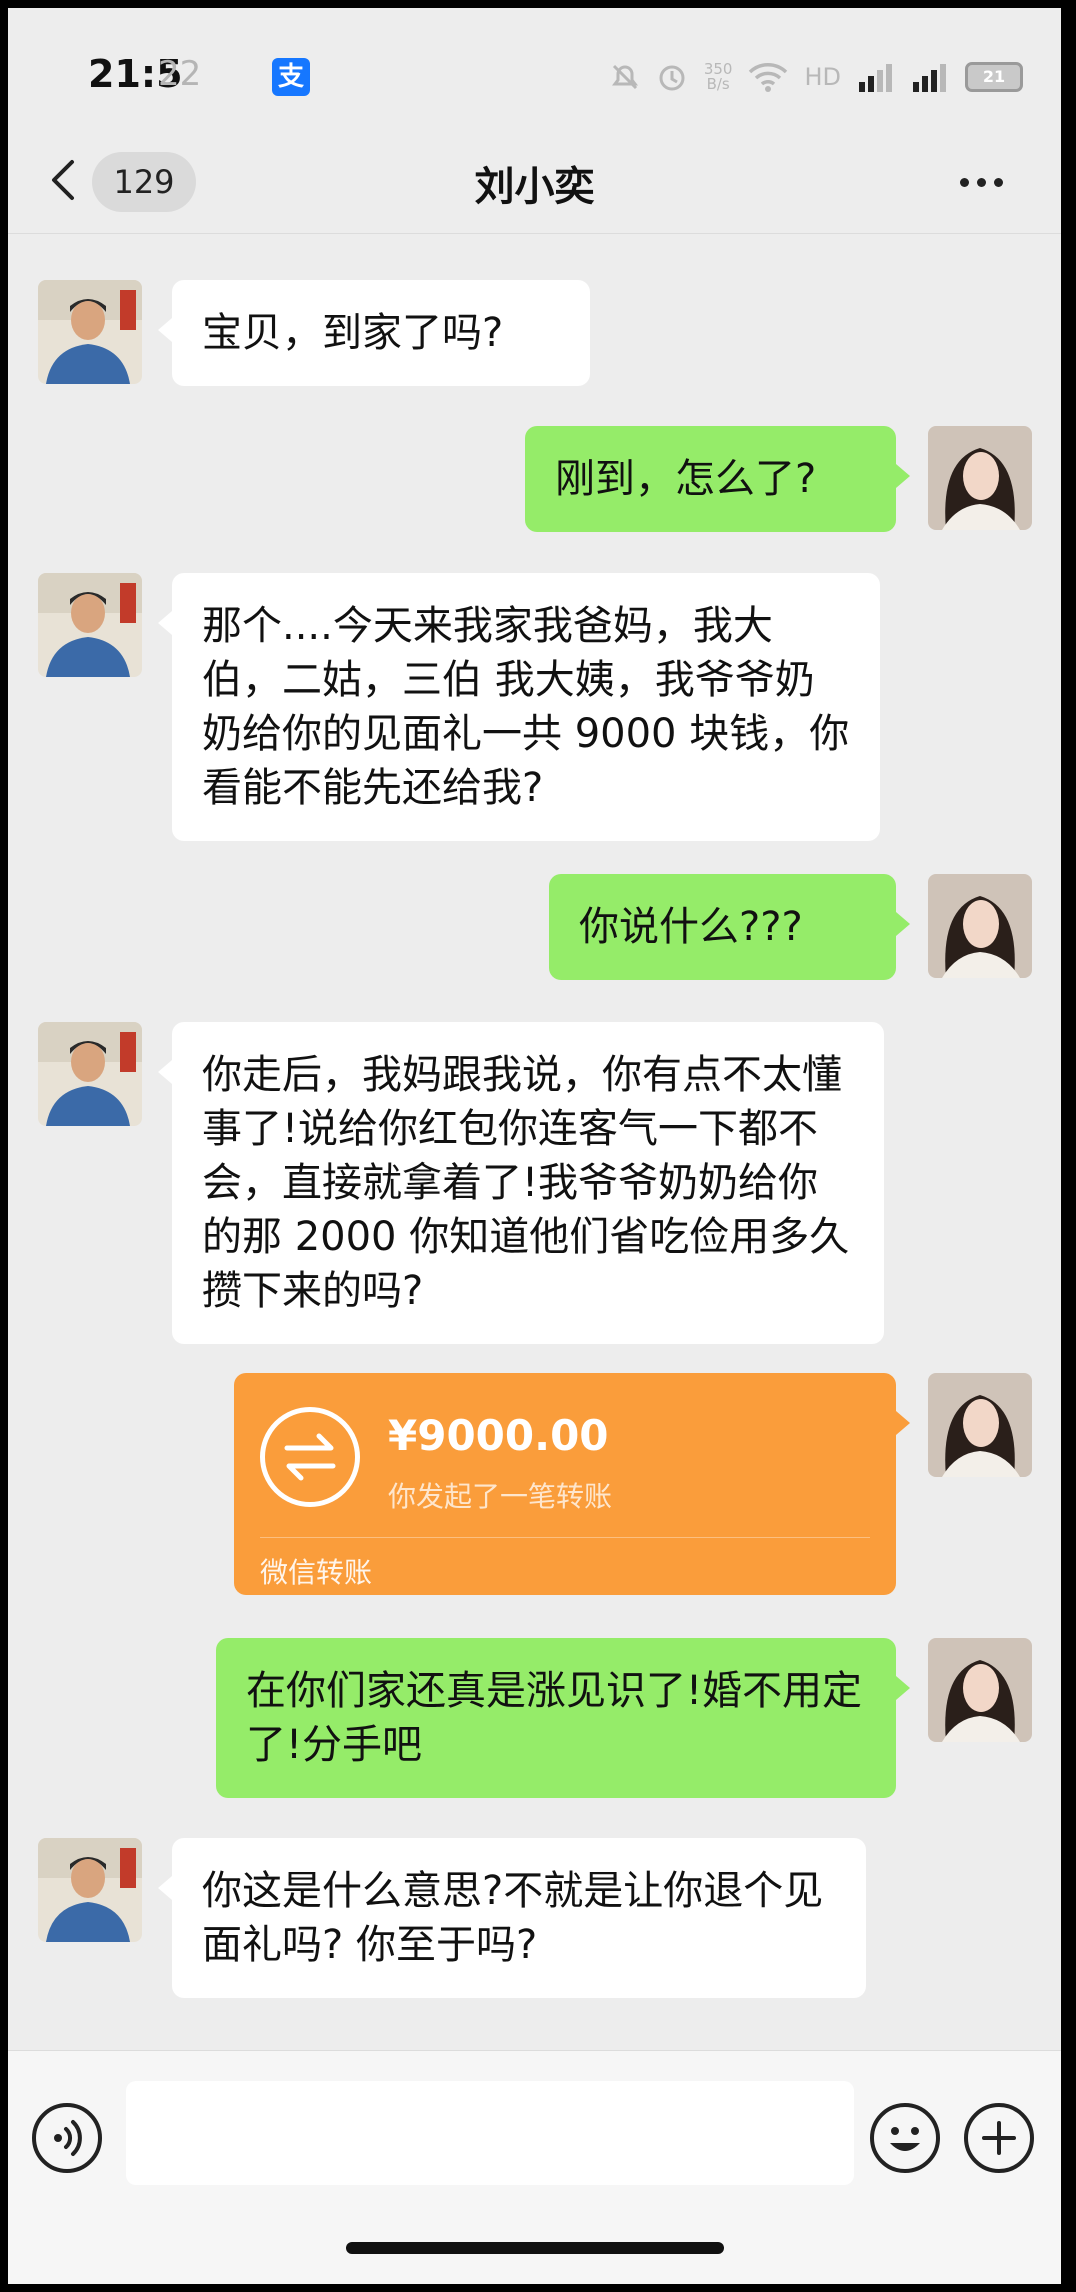  Describe the element at coordinates (310, 1457) in the screenshot. I see `transfer-arrows-icon` at that location.